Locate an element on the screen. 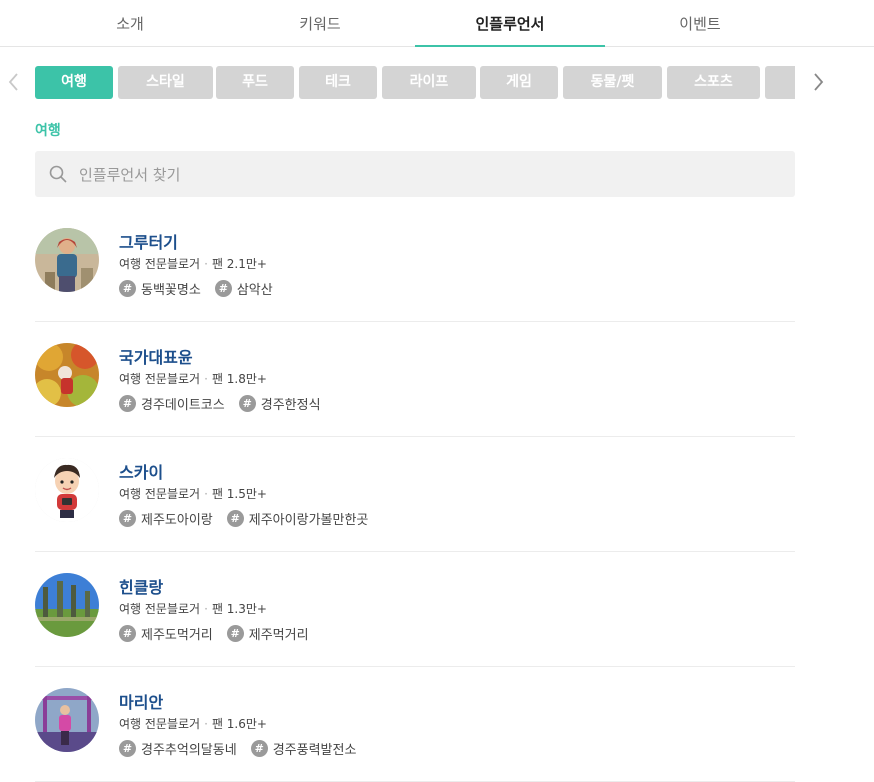 The height and width of the screenshot is (782, 874). keyword-tag: # 동백꽃명소 is located at coordinates (160, 288).